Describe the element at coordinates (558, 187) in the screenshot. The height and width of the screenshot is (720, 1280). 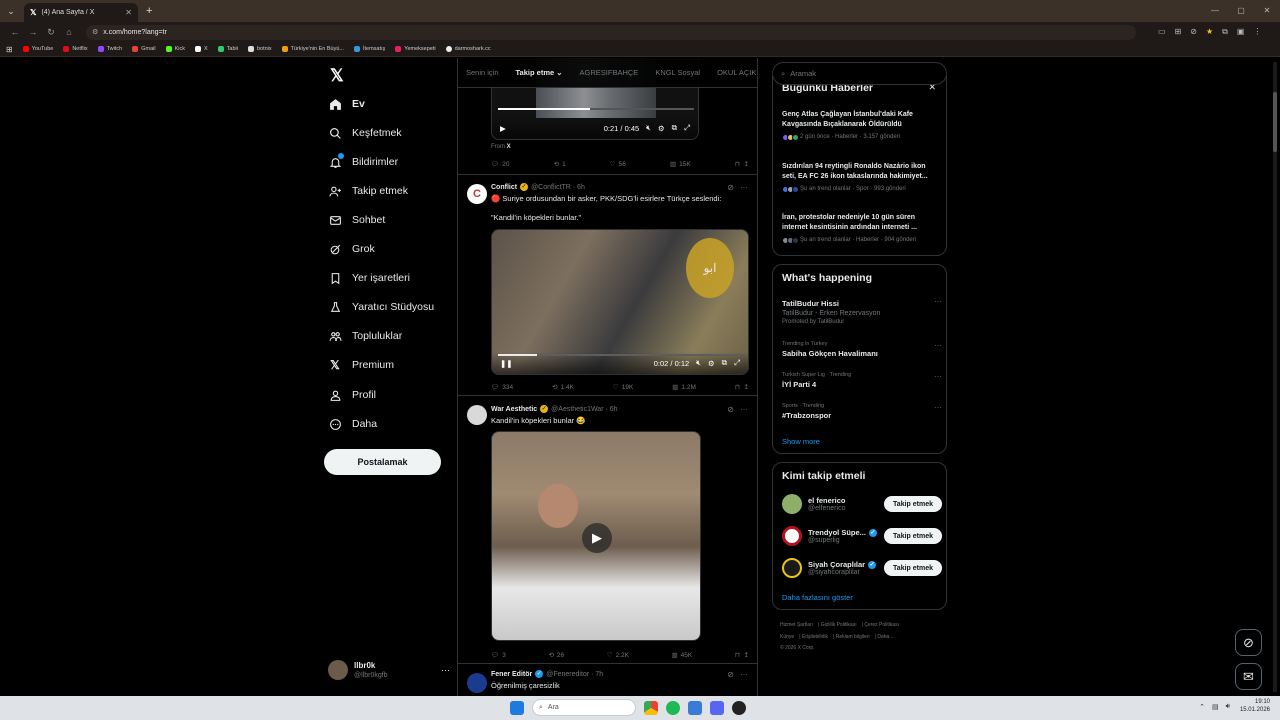
I see `tweet-handle: @ConflictTR · 6h` at that location.